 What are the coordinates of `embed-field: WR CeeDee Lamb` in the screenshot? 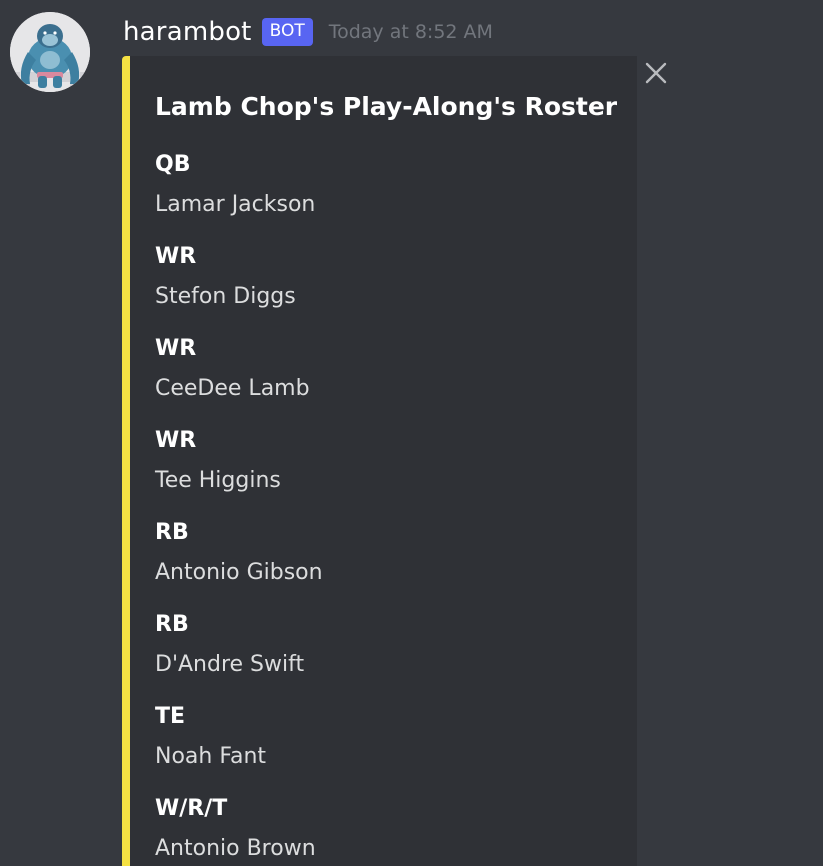 It's located at (239, 380).